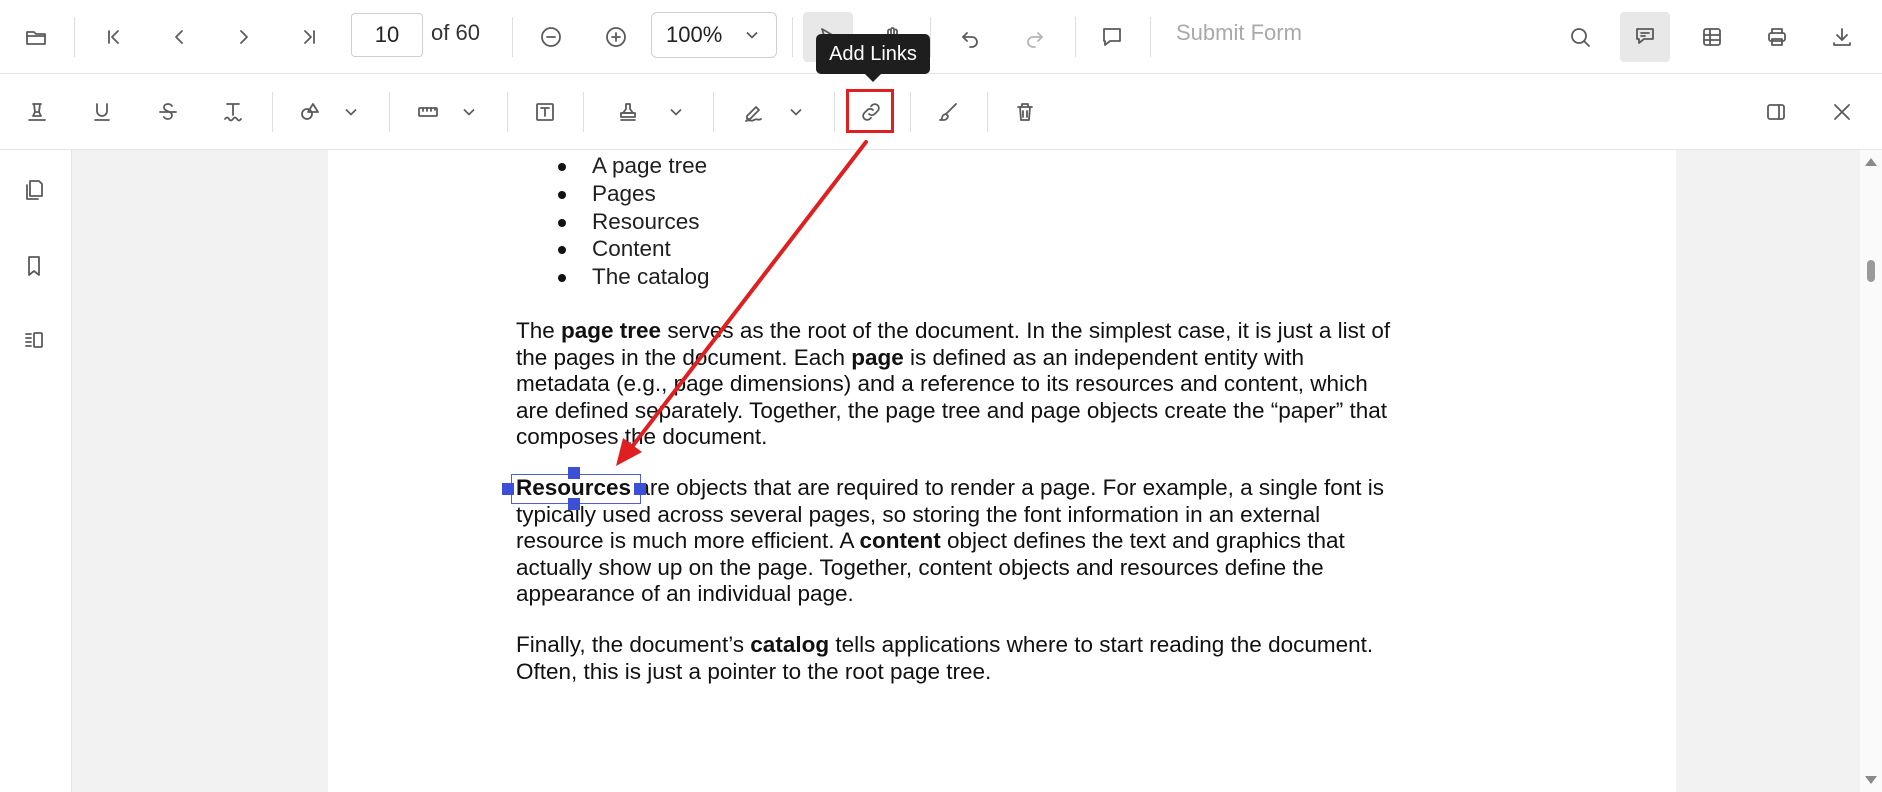 The height and width of the screenshot is (792, 1882). I want to click on free-text-icon, so click(545, 112).